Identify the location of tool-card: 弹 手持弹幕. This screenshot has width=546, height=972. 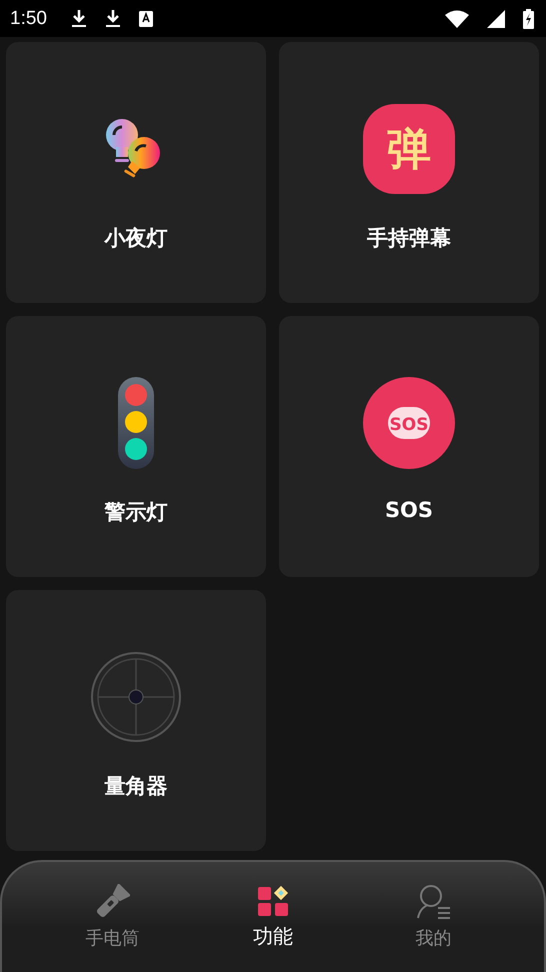
(409, 172).